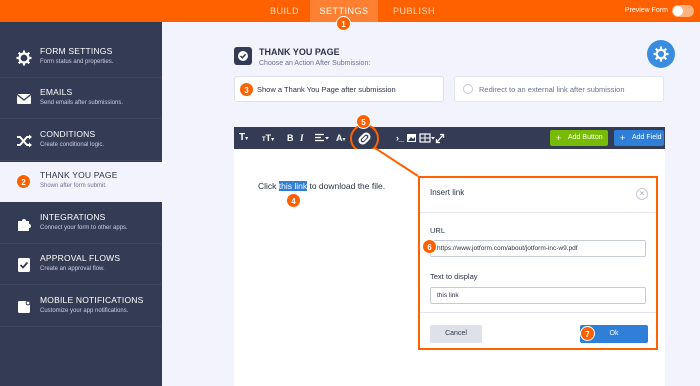  I want to click on close-icon: ×, so click(642, 194).